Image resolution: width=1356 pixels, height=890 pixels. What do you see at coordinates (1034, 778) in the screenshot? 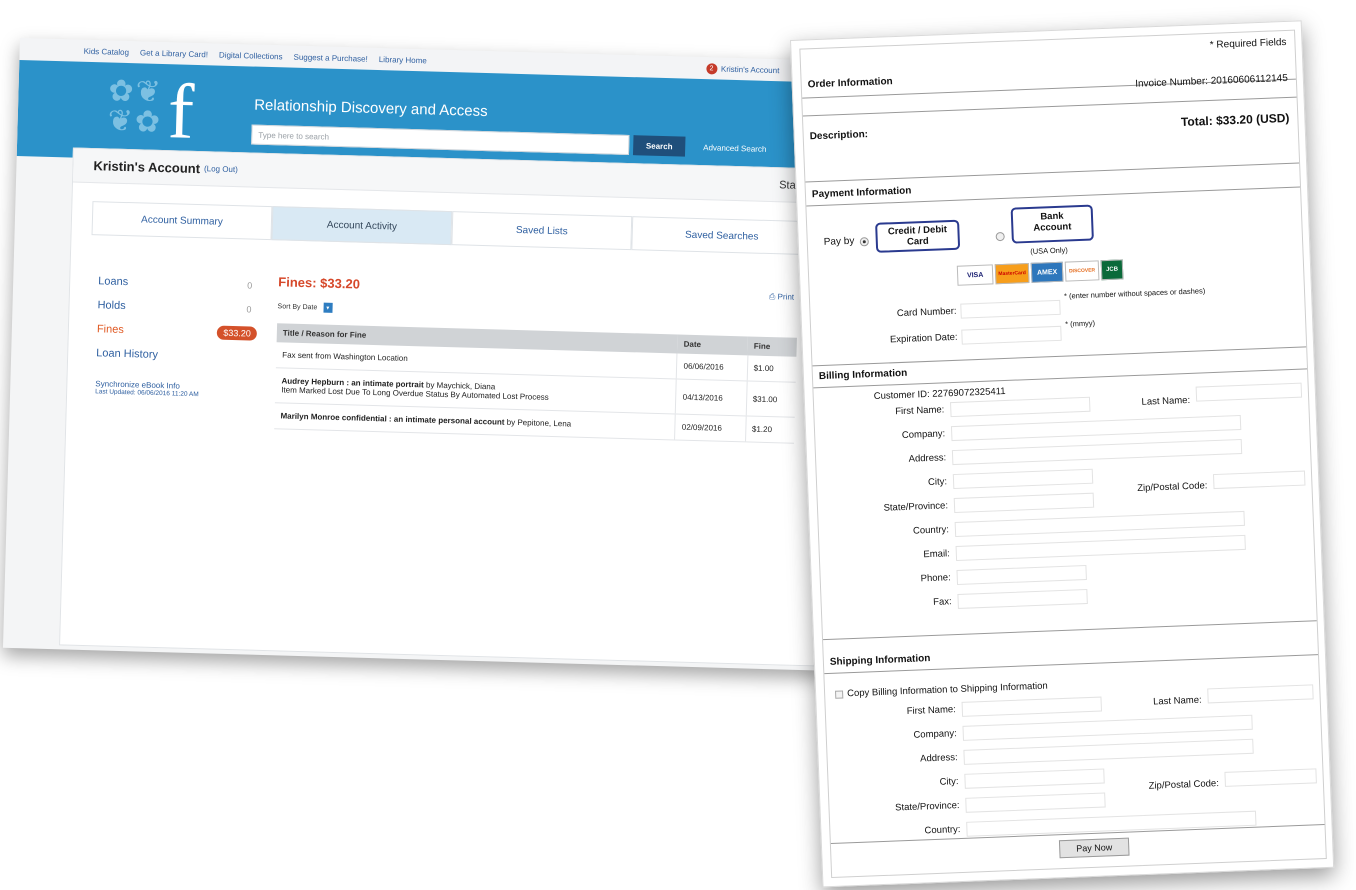
I see `shipping-city-field` at bounding box center [1034, 778].